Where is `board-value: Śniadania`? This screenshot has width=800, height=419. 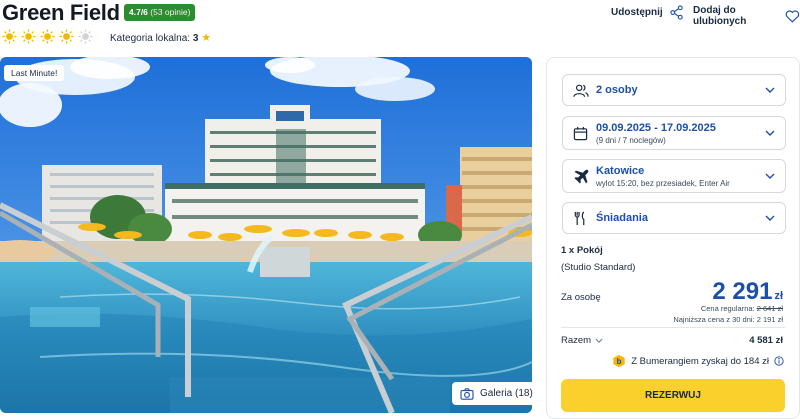
board-value: Śniadania is located at coordinates (622, 218).